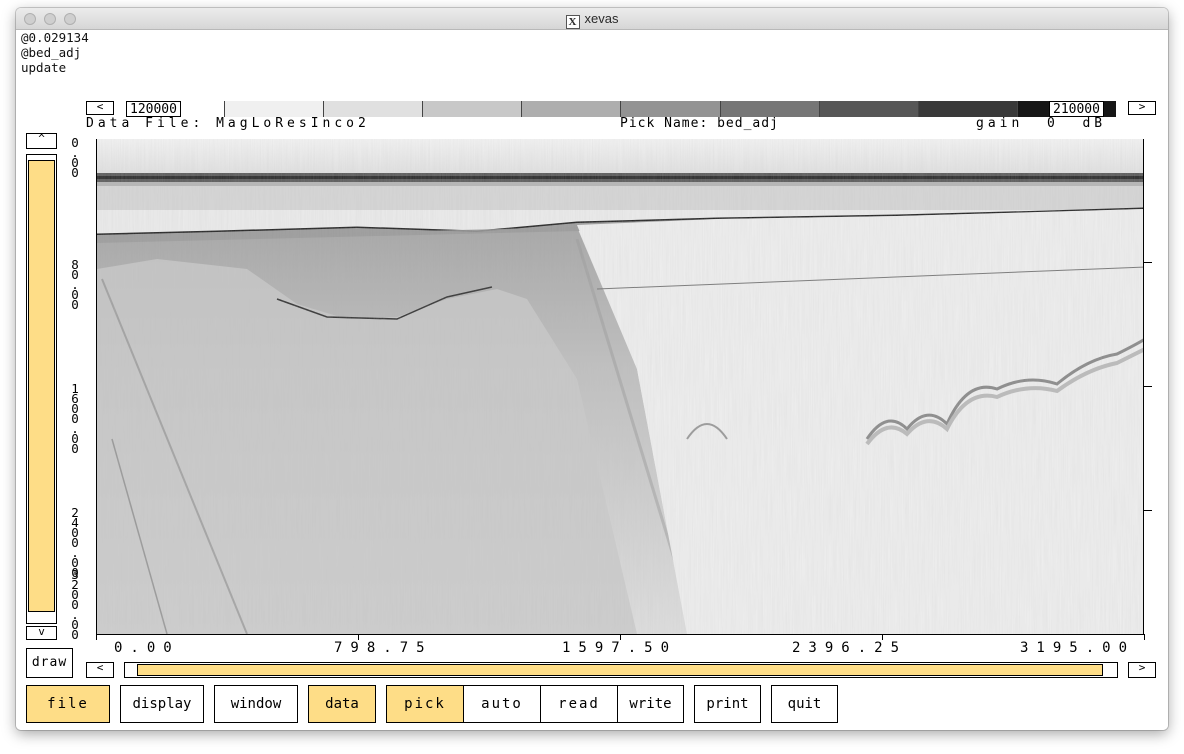 The width and height of the screenshot is (1184, 754). Describe the element at coordinates (620, 648) in the screenshot. I see `x-tick-label: 1597.50` at that location.